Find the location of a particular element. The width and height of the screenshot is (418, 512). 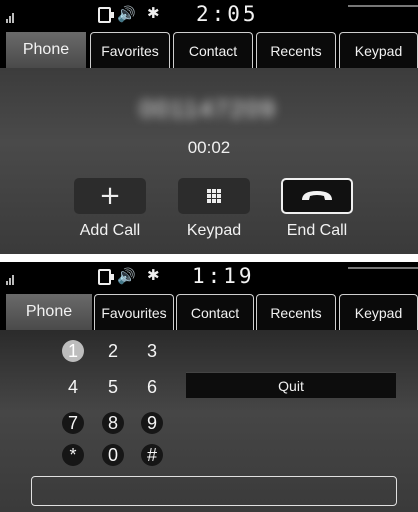

key-5: 5 is located at coordinates (113, 387).